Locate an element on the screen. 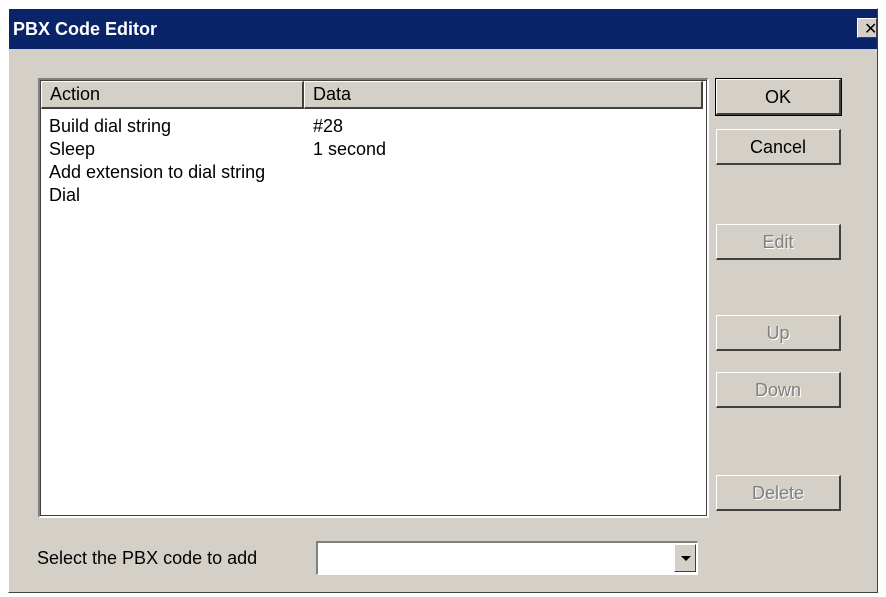 The image size is (886, 597). action-cell: Sleep is located at coordinates (72, 149).